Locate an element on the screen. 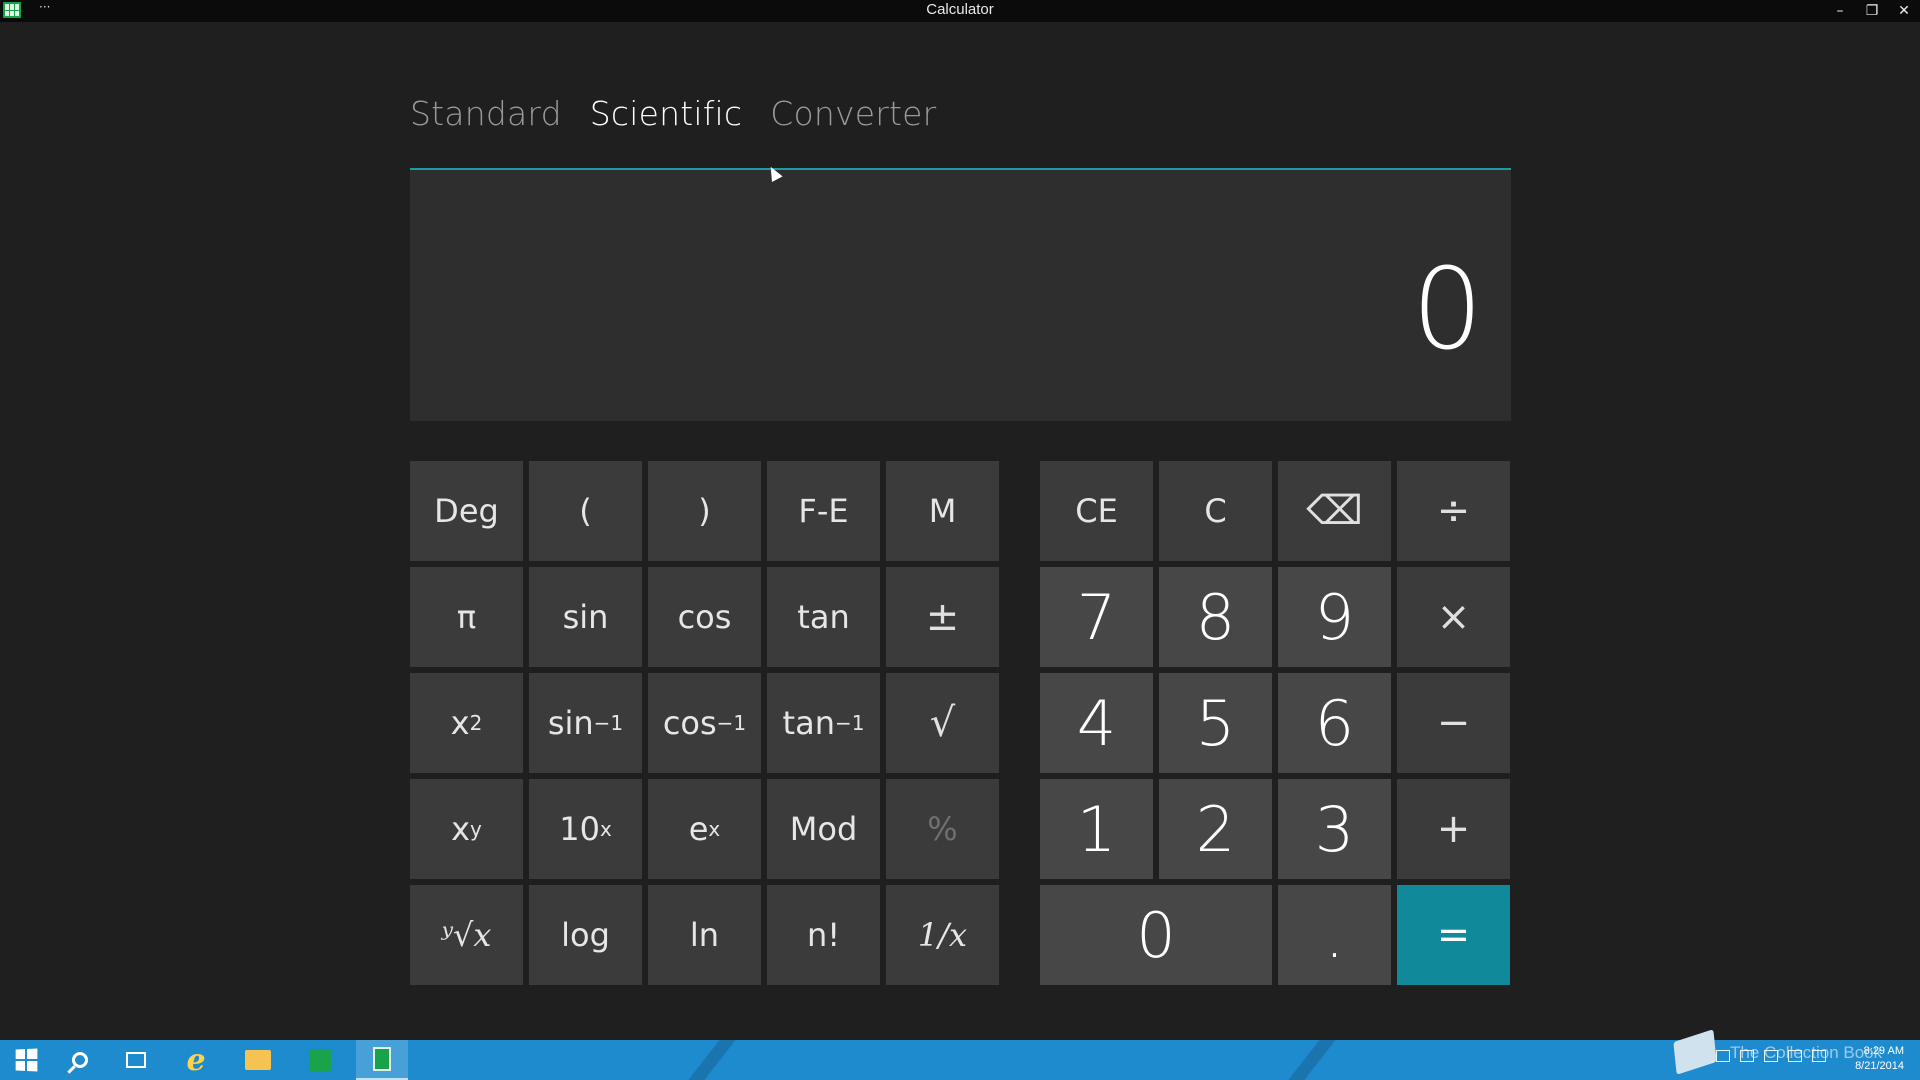 Image resolution: width=1920 pixels, height=1080 pixels. digit-4-button: 4 is located at coordinates (1096, 723).